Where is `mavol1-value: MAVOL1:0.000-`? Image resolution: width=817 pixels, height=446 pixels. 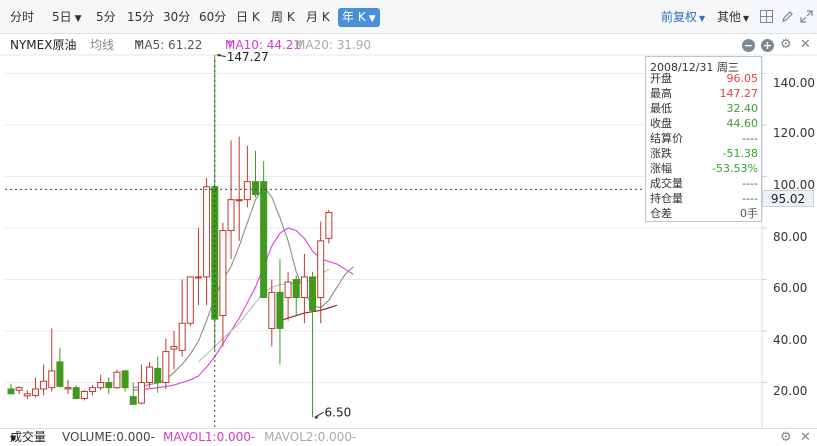 mavol1-value: MAVOL1:0.000- is located at coordinates (209, 437).